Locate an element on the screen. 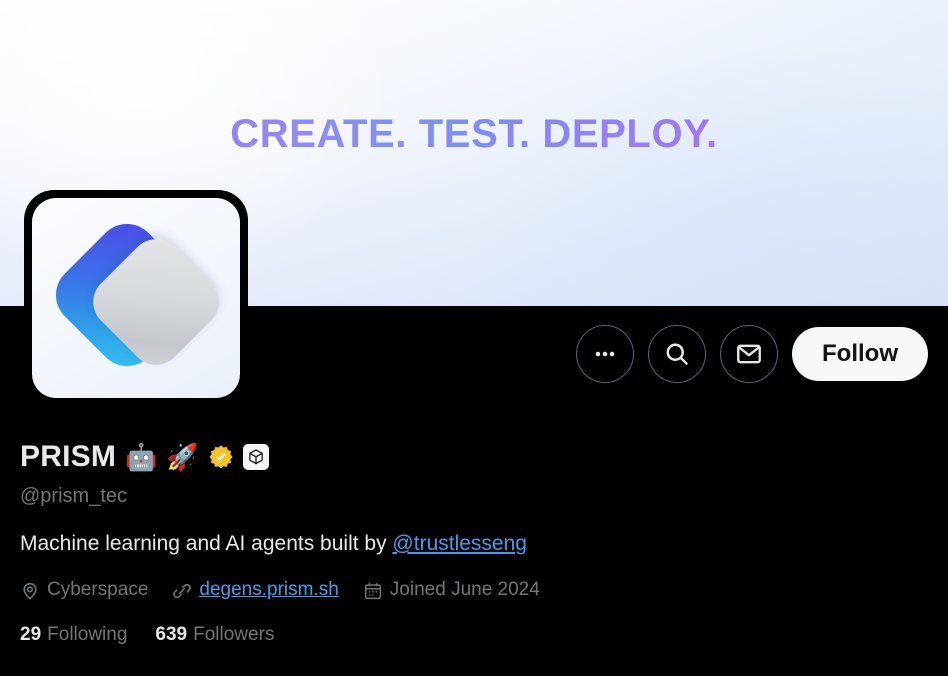 Image resolution: width=948 pixels, height=676 pixels. bio-mention-link: @trustlesseng is located at coordinates (459, 543).